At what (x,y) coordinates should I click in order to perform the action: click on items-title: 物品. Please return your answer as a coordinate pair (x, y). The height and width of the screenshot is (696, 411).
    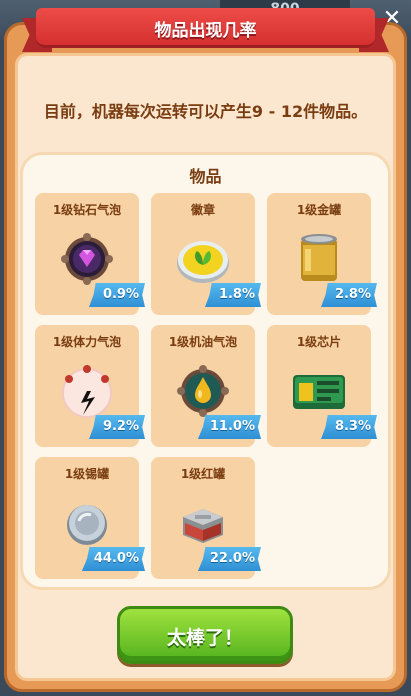
    Looking at the image, I should click on (205, 176).